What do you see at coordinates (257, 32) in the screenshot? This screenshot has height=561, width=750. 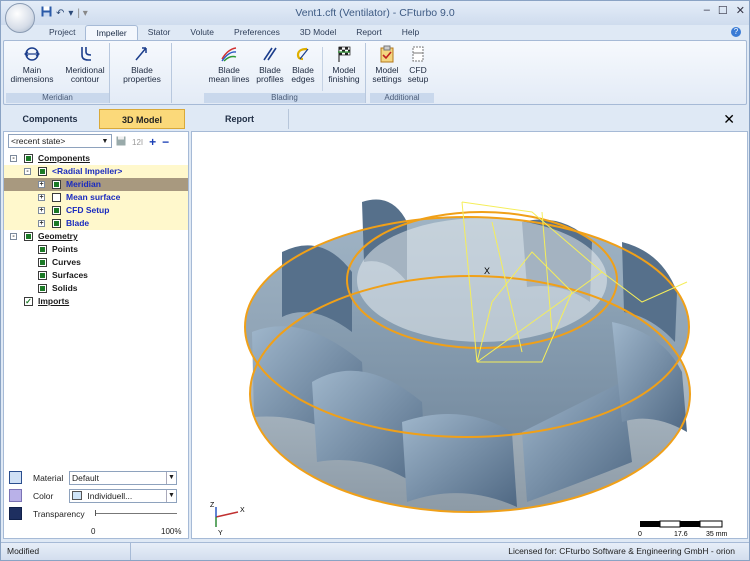 I see `tab-preferences: Preferences` at bounding box center [257, 32].